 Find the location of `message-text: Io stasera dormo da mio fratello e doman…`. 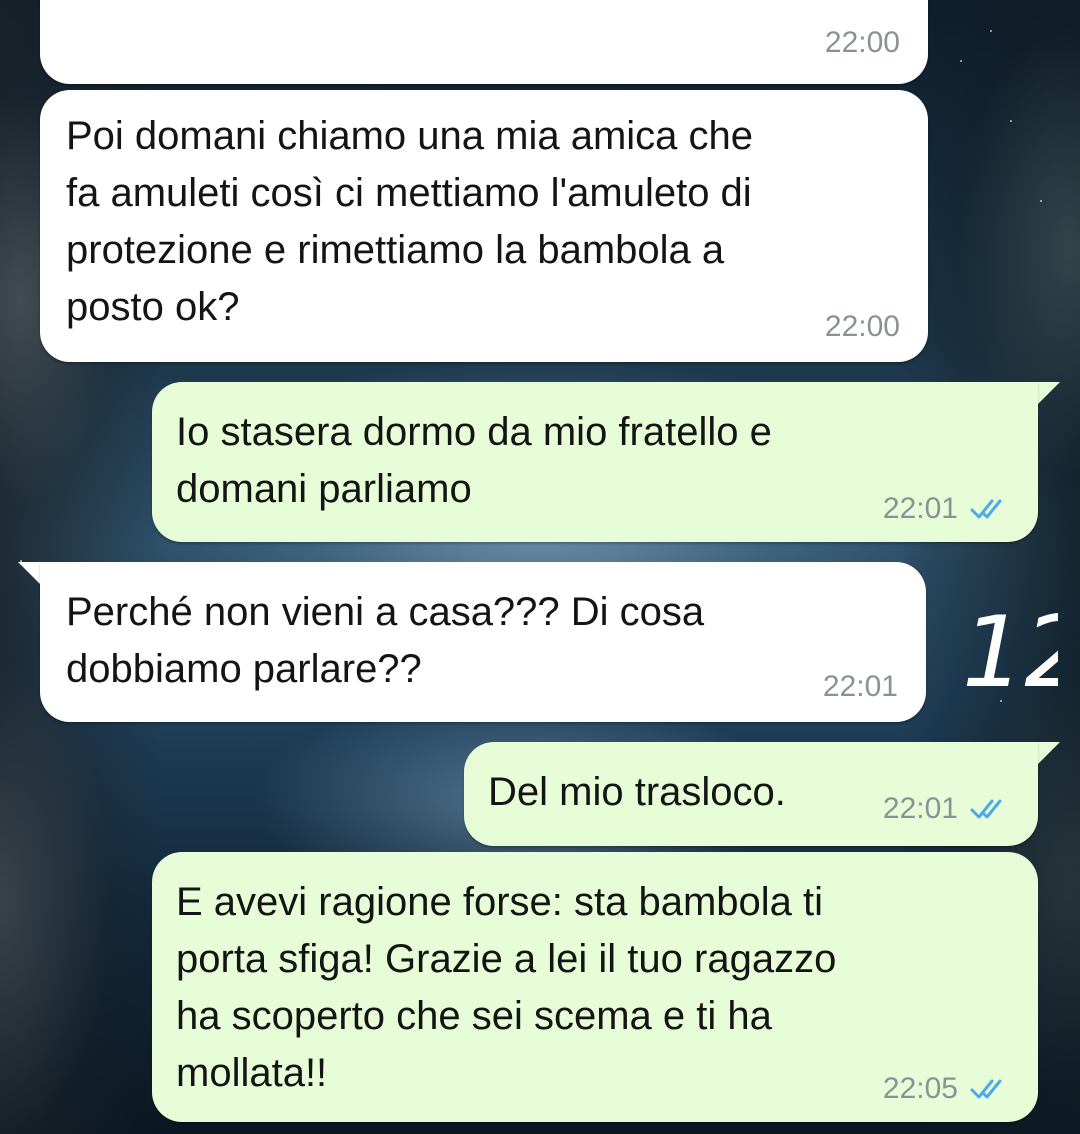

message-text: Io stasera dormo da mio fratello e doman… is located at coordinates (474, 460).